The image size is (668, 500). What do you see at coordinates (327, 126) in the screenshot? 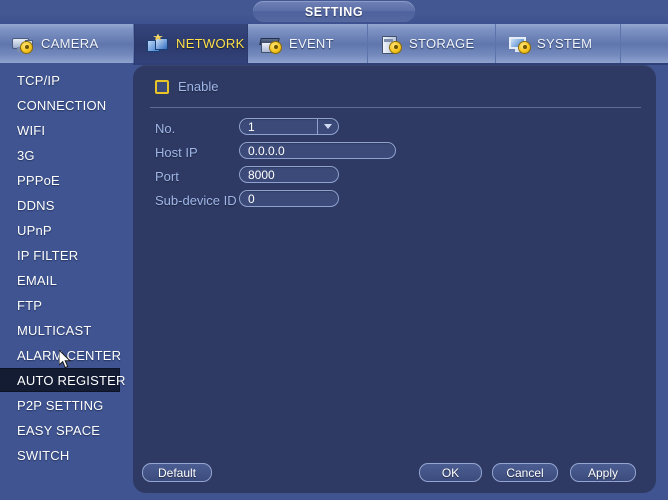
I see `chevron-down-icon` at bounding box center [327, 126].